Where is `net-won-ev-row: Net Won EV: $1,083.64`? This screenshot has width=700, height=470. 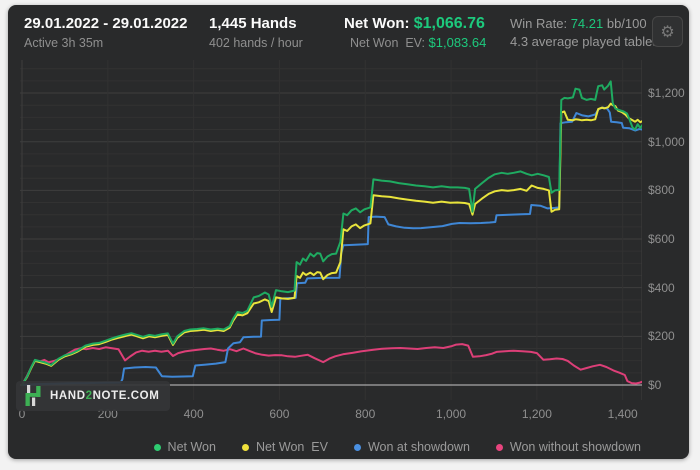
net-won-ev-row: Net Won EV: $1,083.64 is located at coordinates (415, 43).